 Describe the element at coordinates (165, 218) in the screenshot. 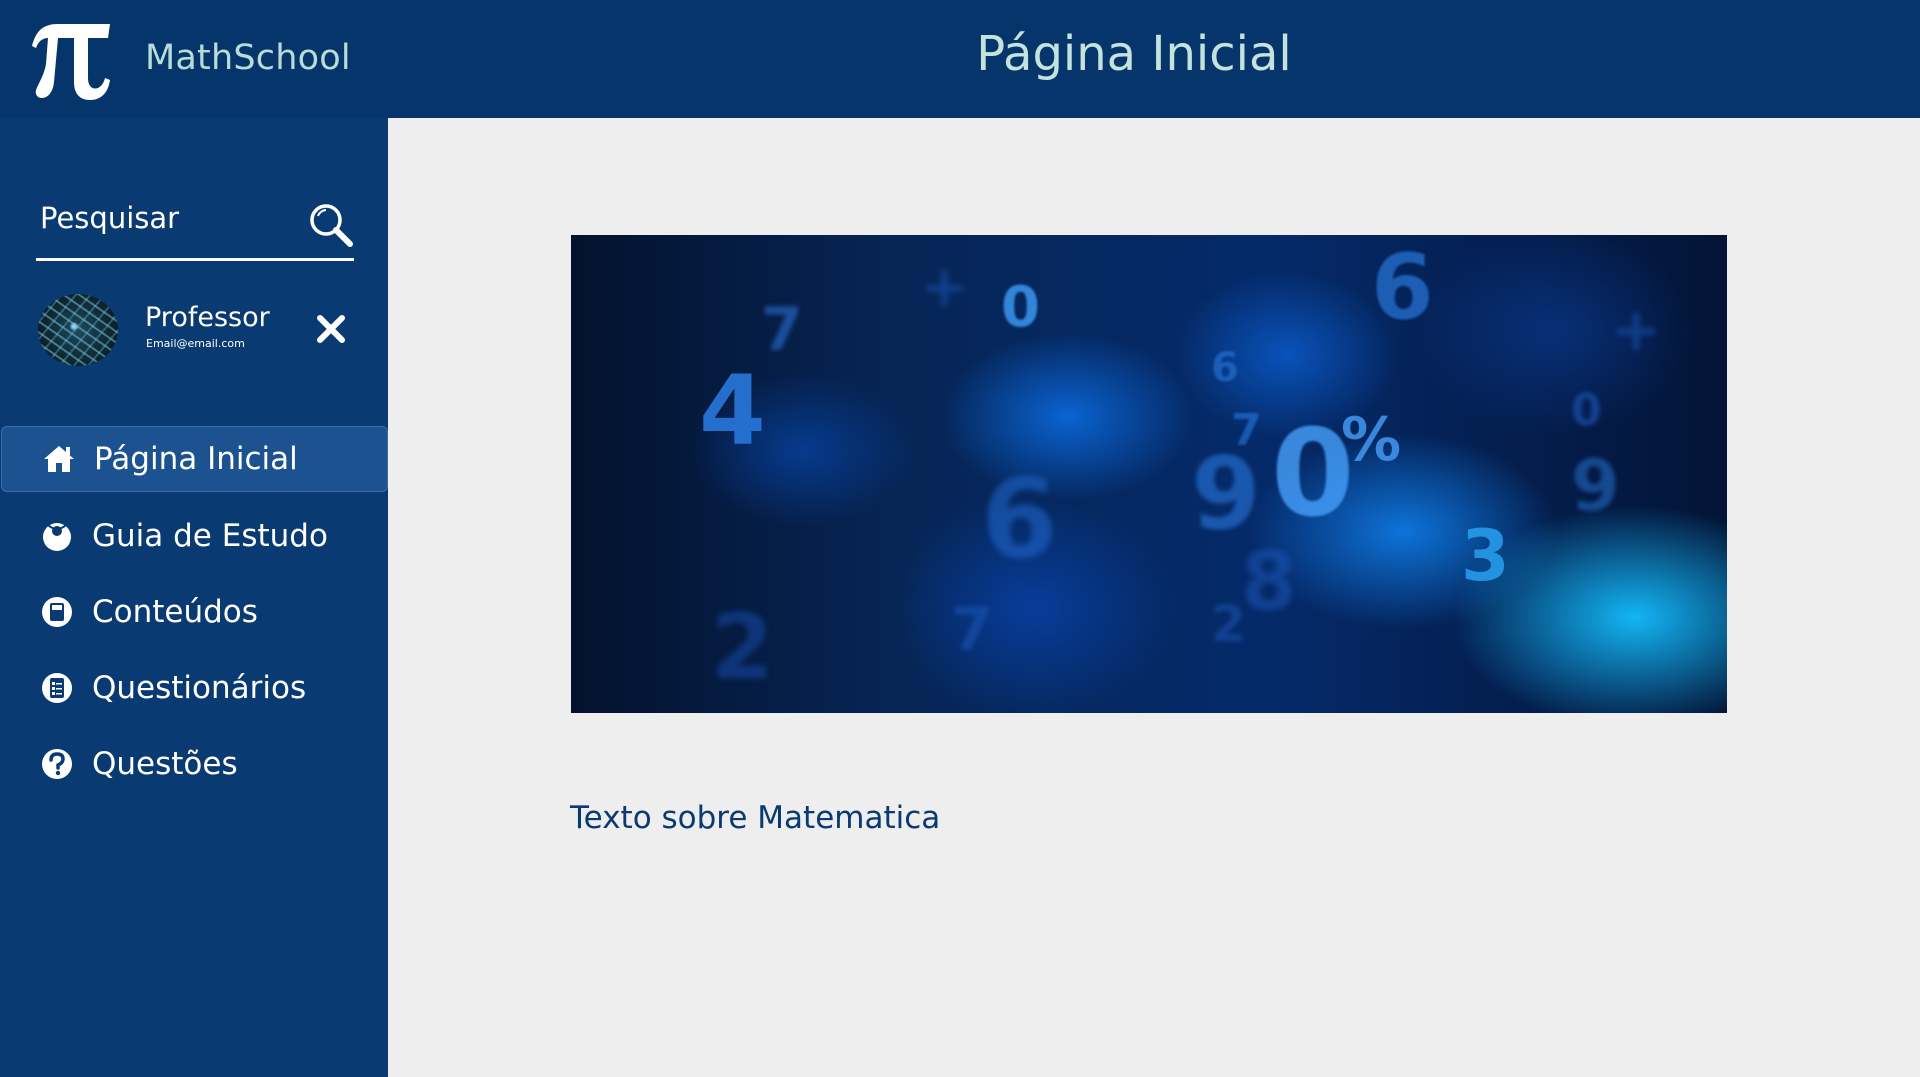

I see `search-input` at that location.